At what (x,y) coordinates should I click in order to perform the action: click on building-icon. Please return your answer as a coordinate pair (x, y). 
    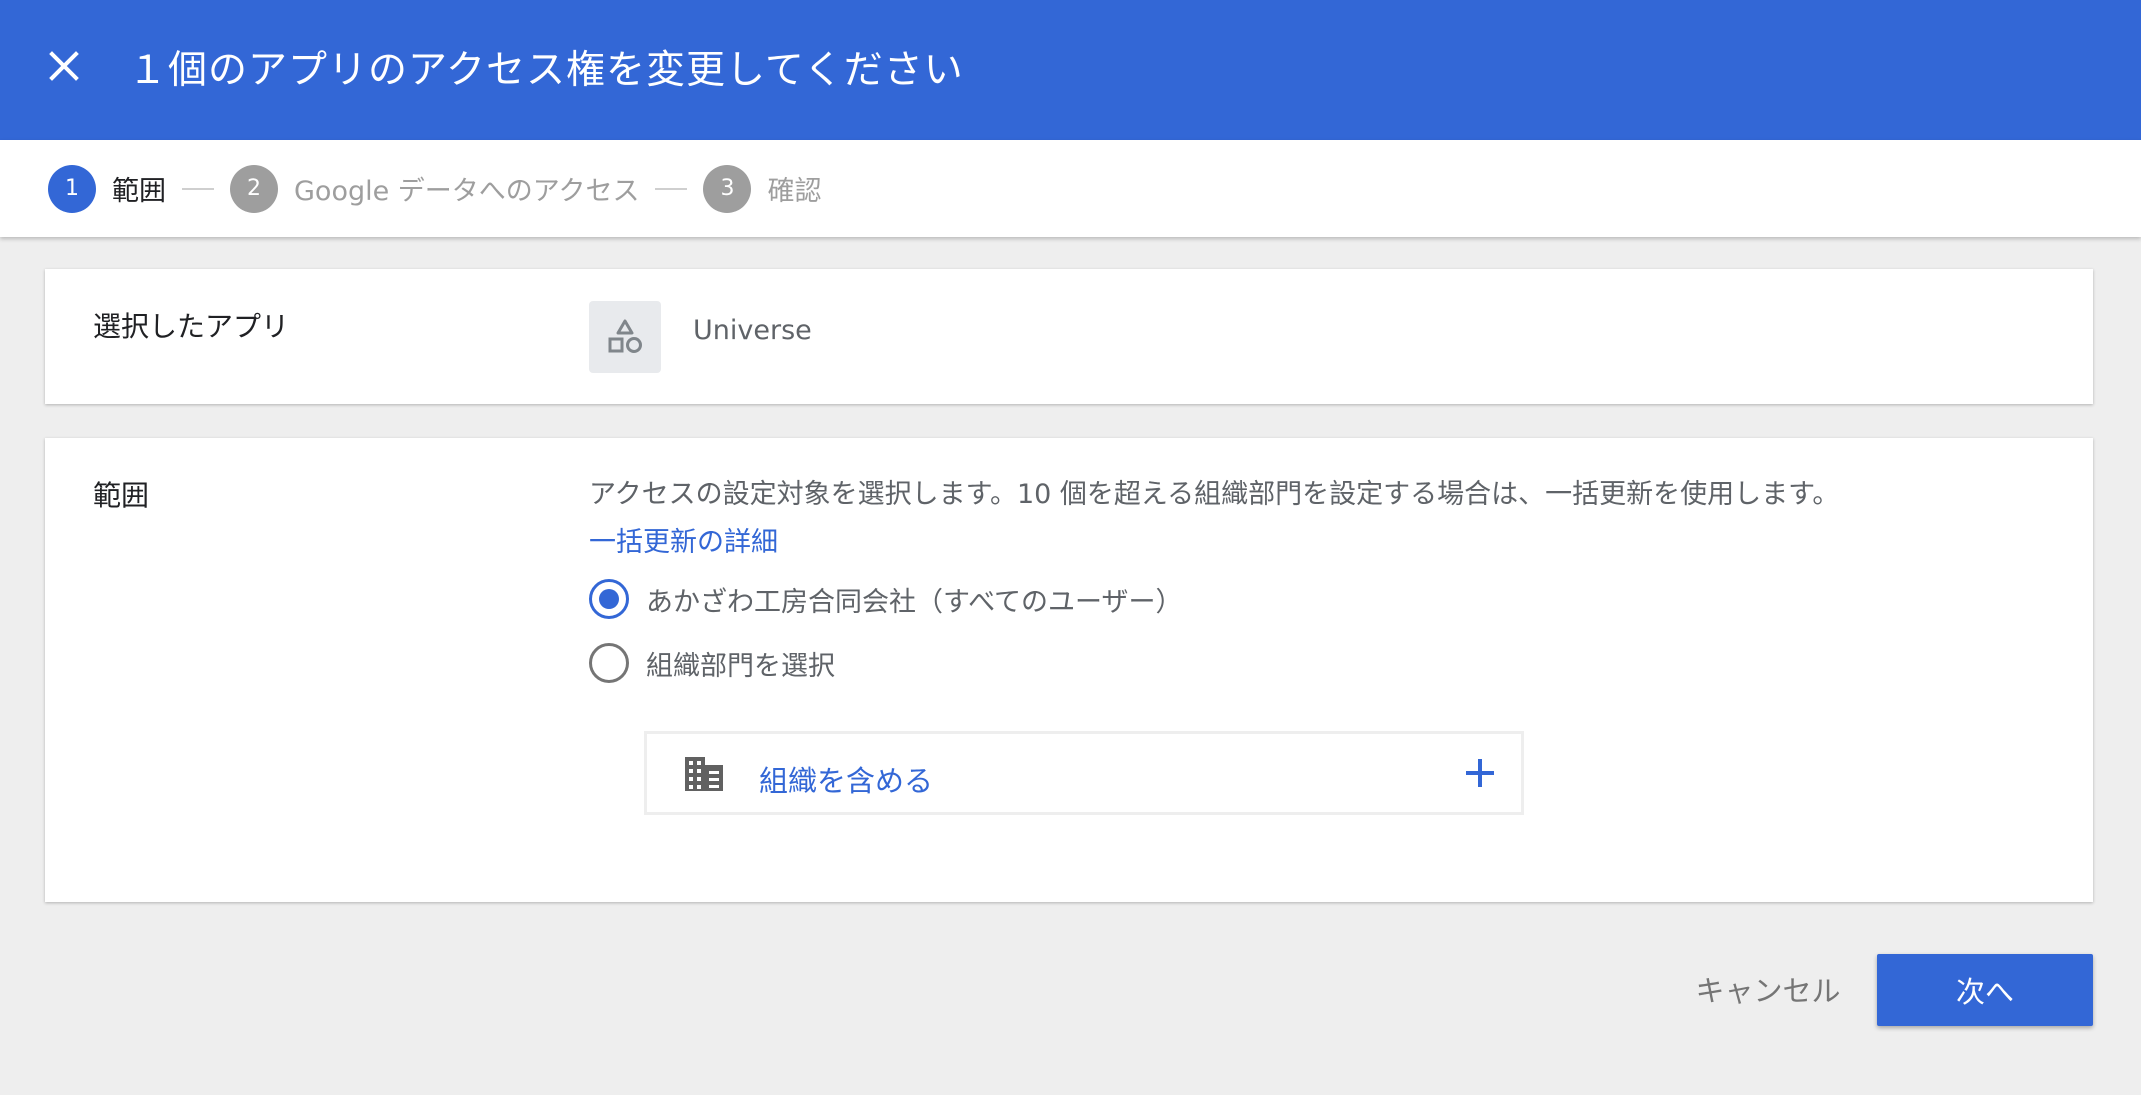
    Looking at the image, I should click on (704, 774).